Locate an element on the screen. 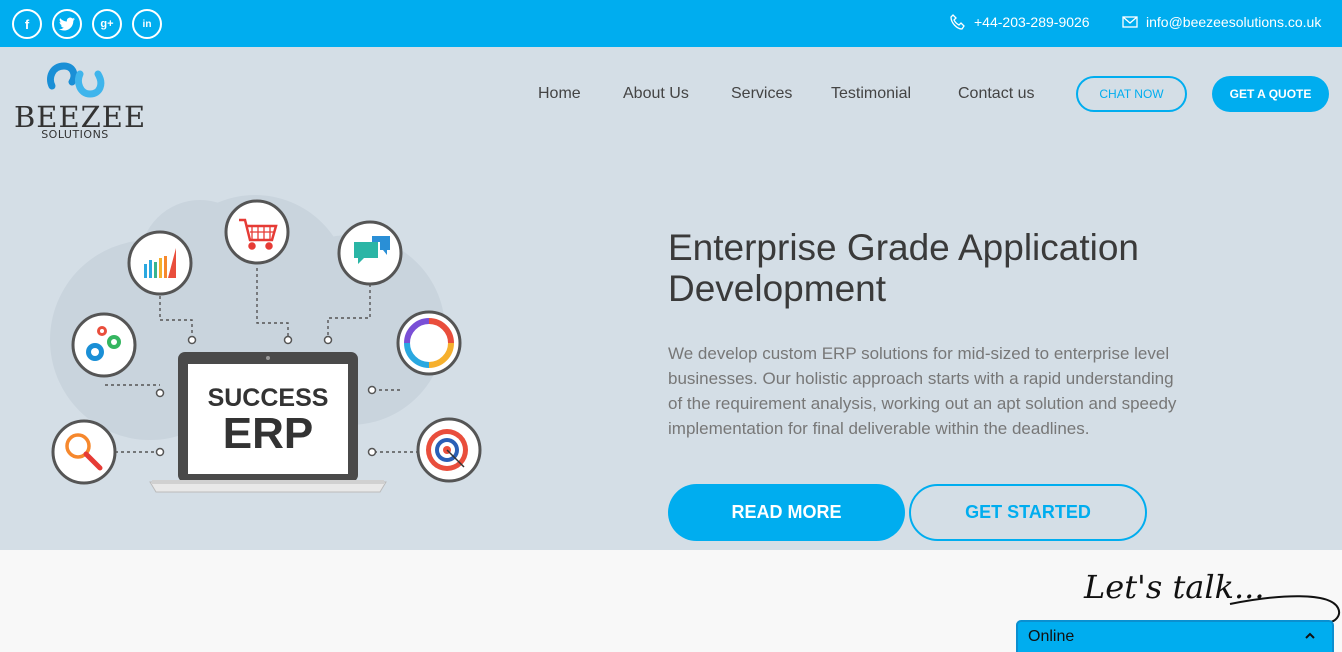 The image size is (1342, 652). twitter-bird-shape is located at coordinates (67, 24).